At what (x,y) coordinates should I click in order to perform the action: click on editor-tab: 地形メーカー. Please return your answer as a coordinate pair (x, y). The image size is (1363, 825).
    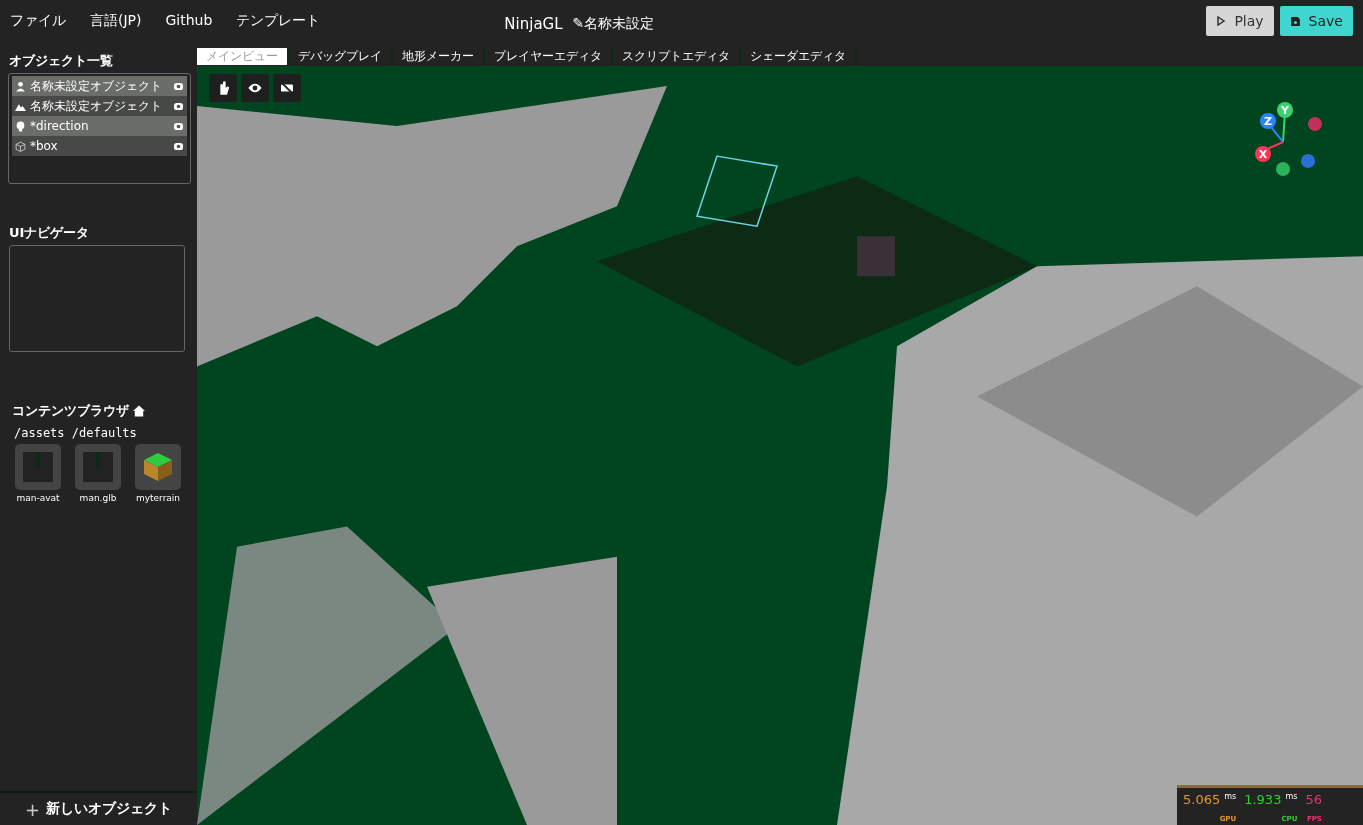
    Looking at the image, I should click on (439, 56).